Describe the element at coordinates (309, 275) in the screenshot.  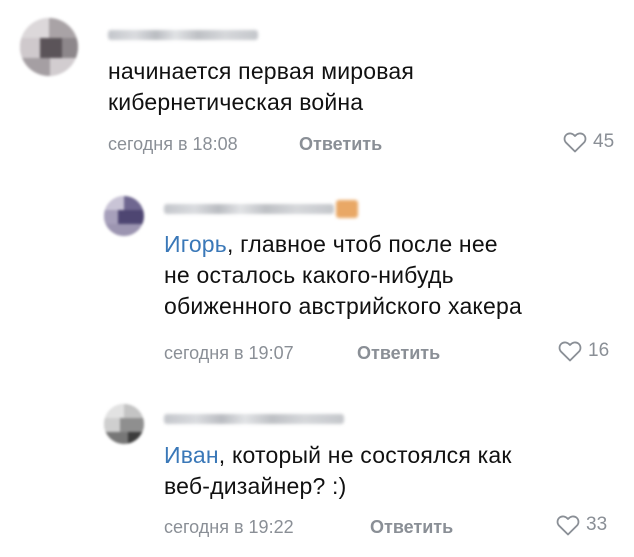
I see `comment-text-line: не осталось какого-нибудь` at that location.